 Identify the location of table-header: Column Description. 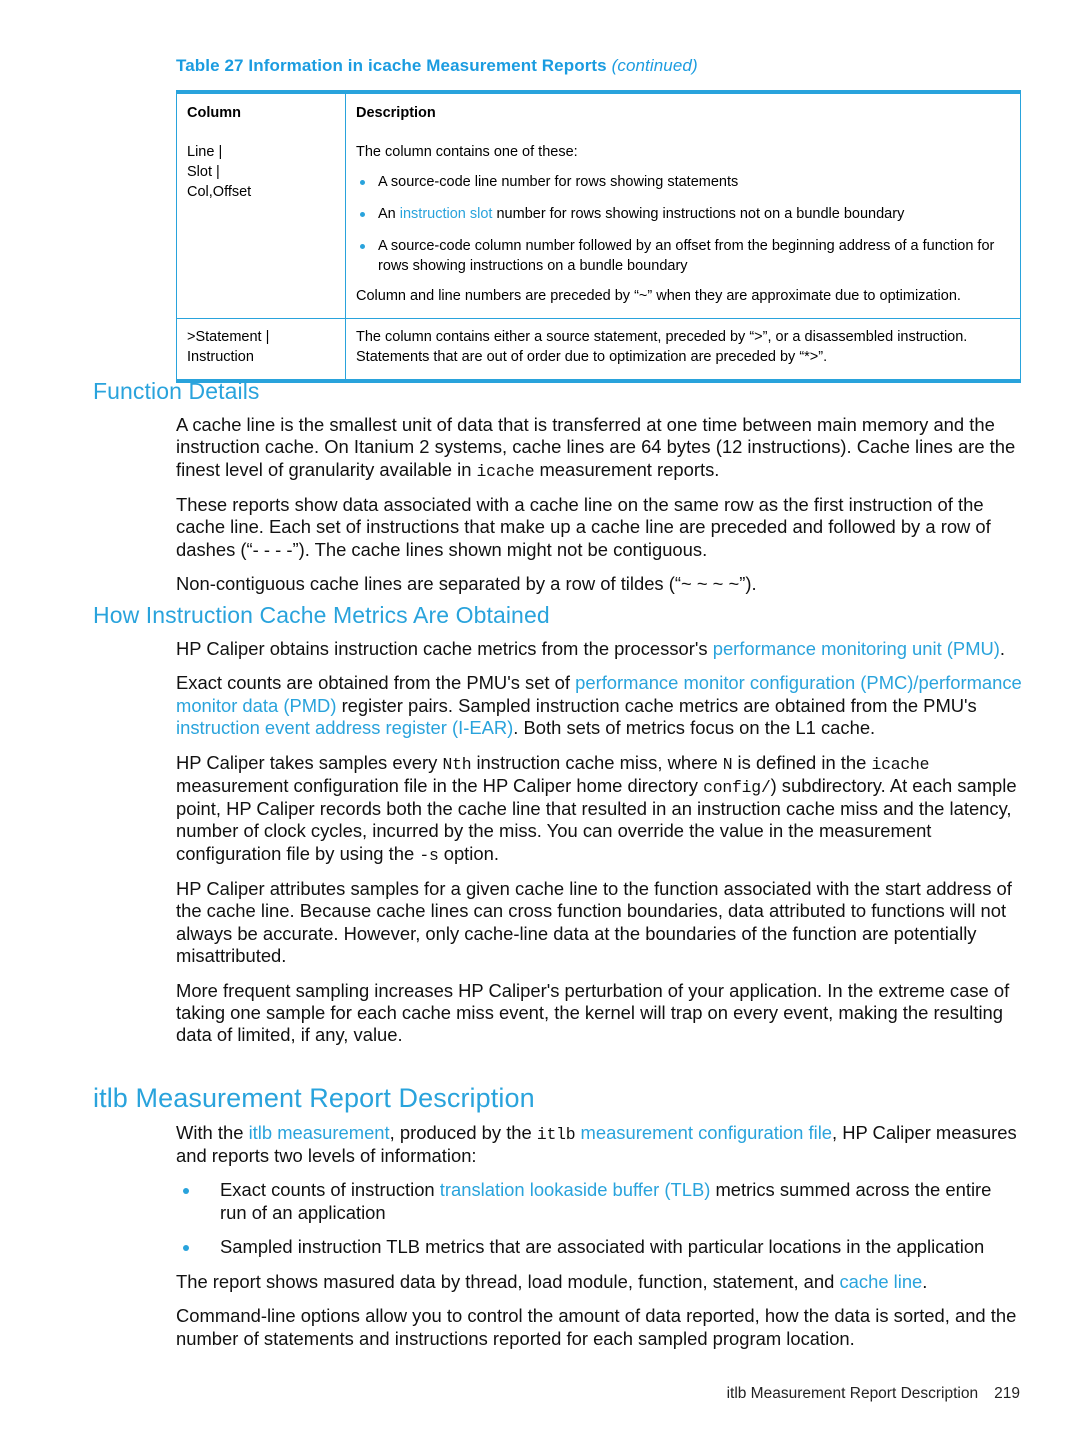
(598, 113).